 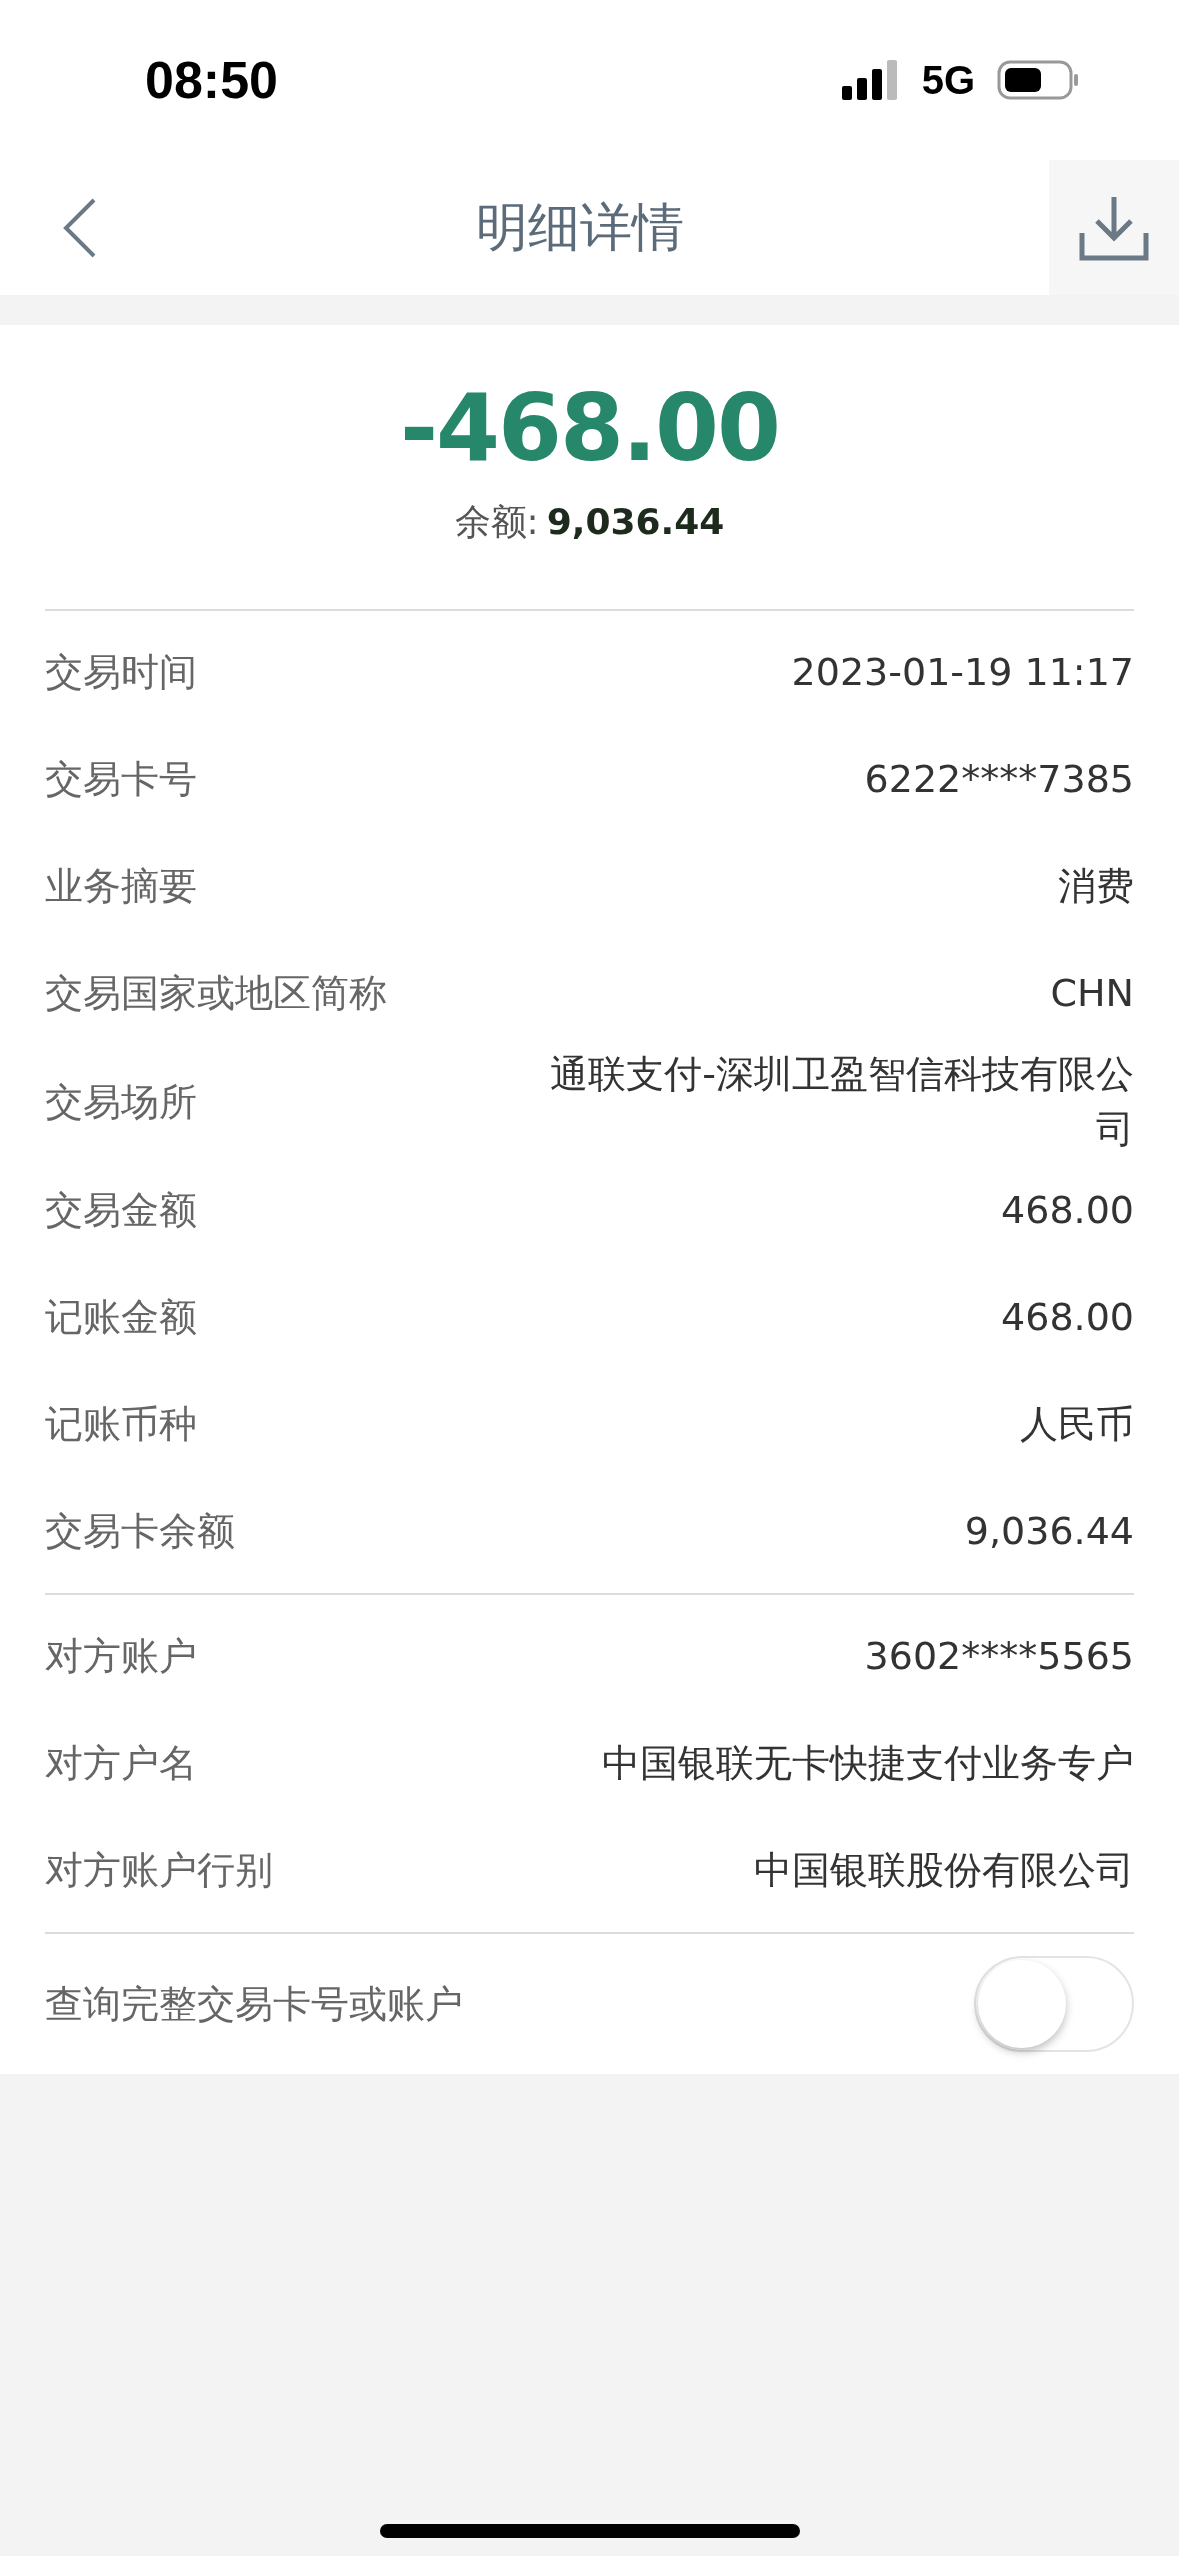 I want to click on detail-label: 交易时间, so click(x=121, y=672).